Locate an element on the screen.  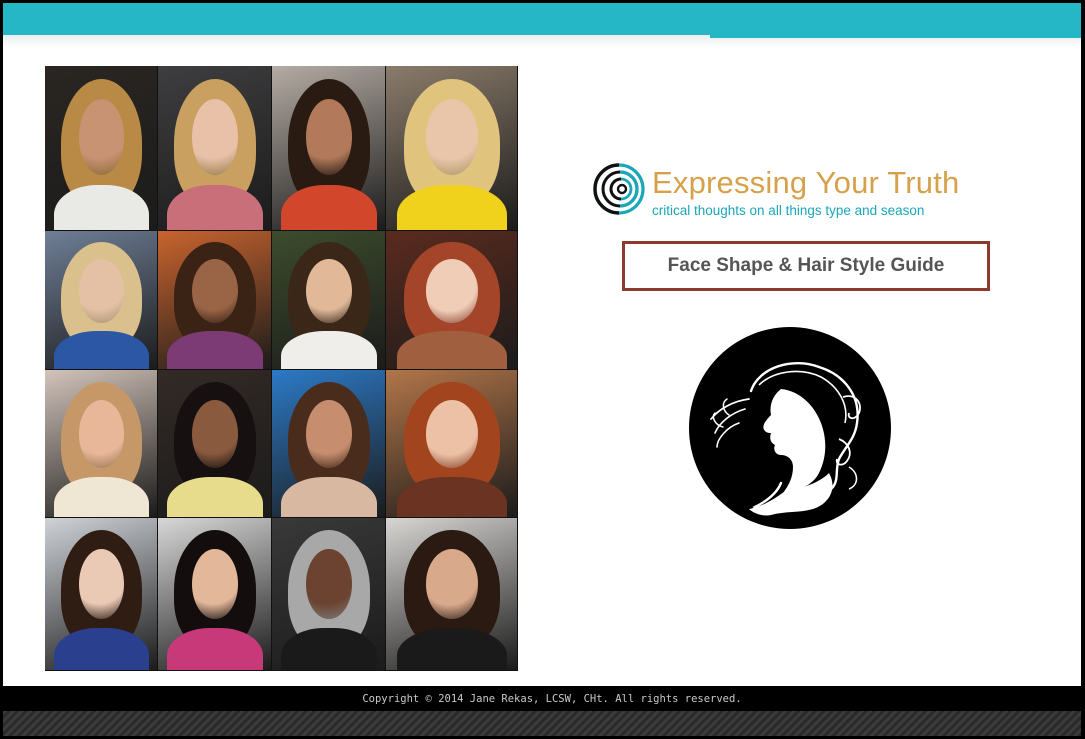
photo-portrait-blonde-updo is located at coordinates (214, 148).